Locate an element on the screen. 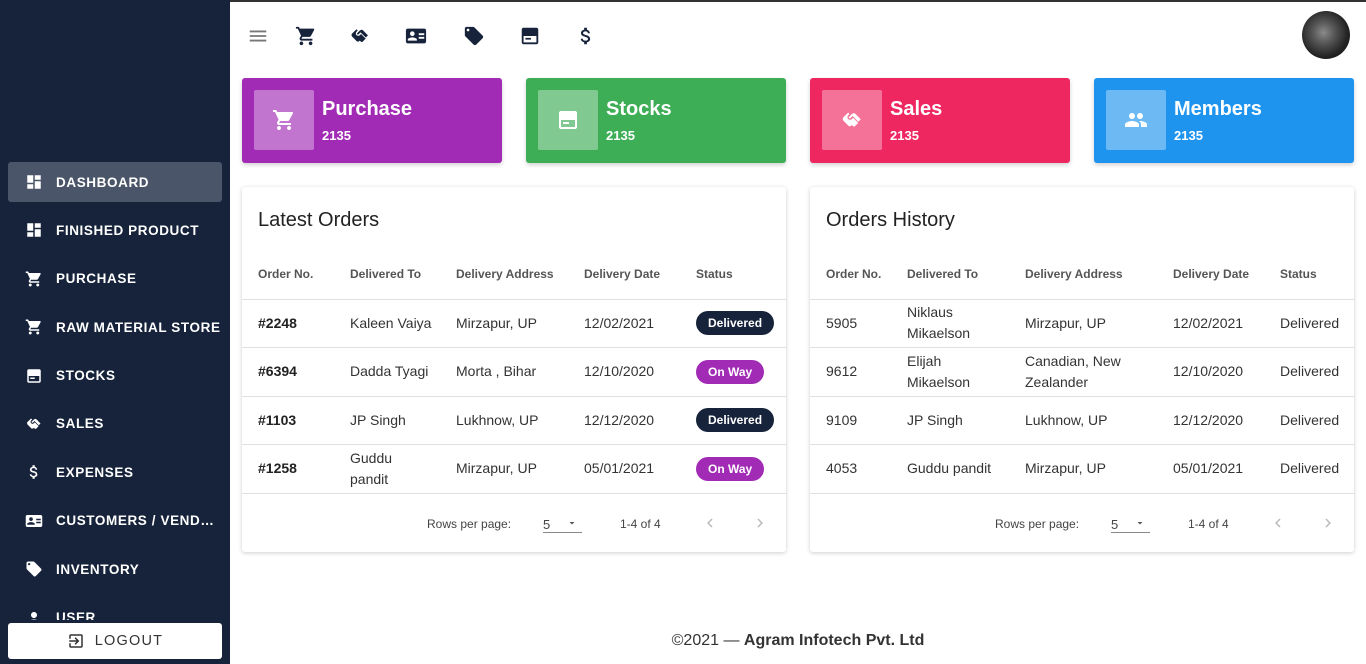 The height and width of the screenshot is (664, 1366). sidebar-item-inventory: INVENTORY is located at coordinates (115, 569).